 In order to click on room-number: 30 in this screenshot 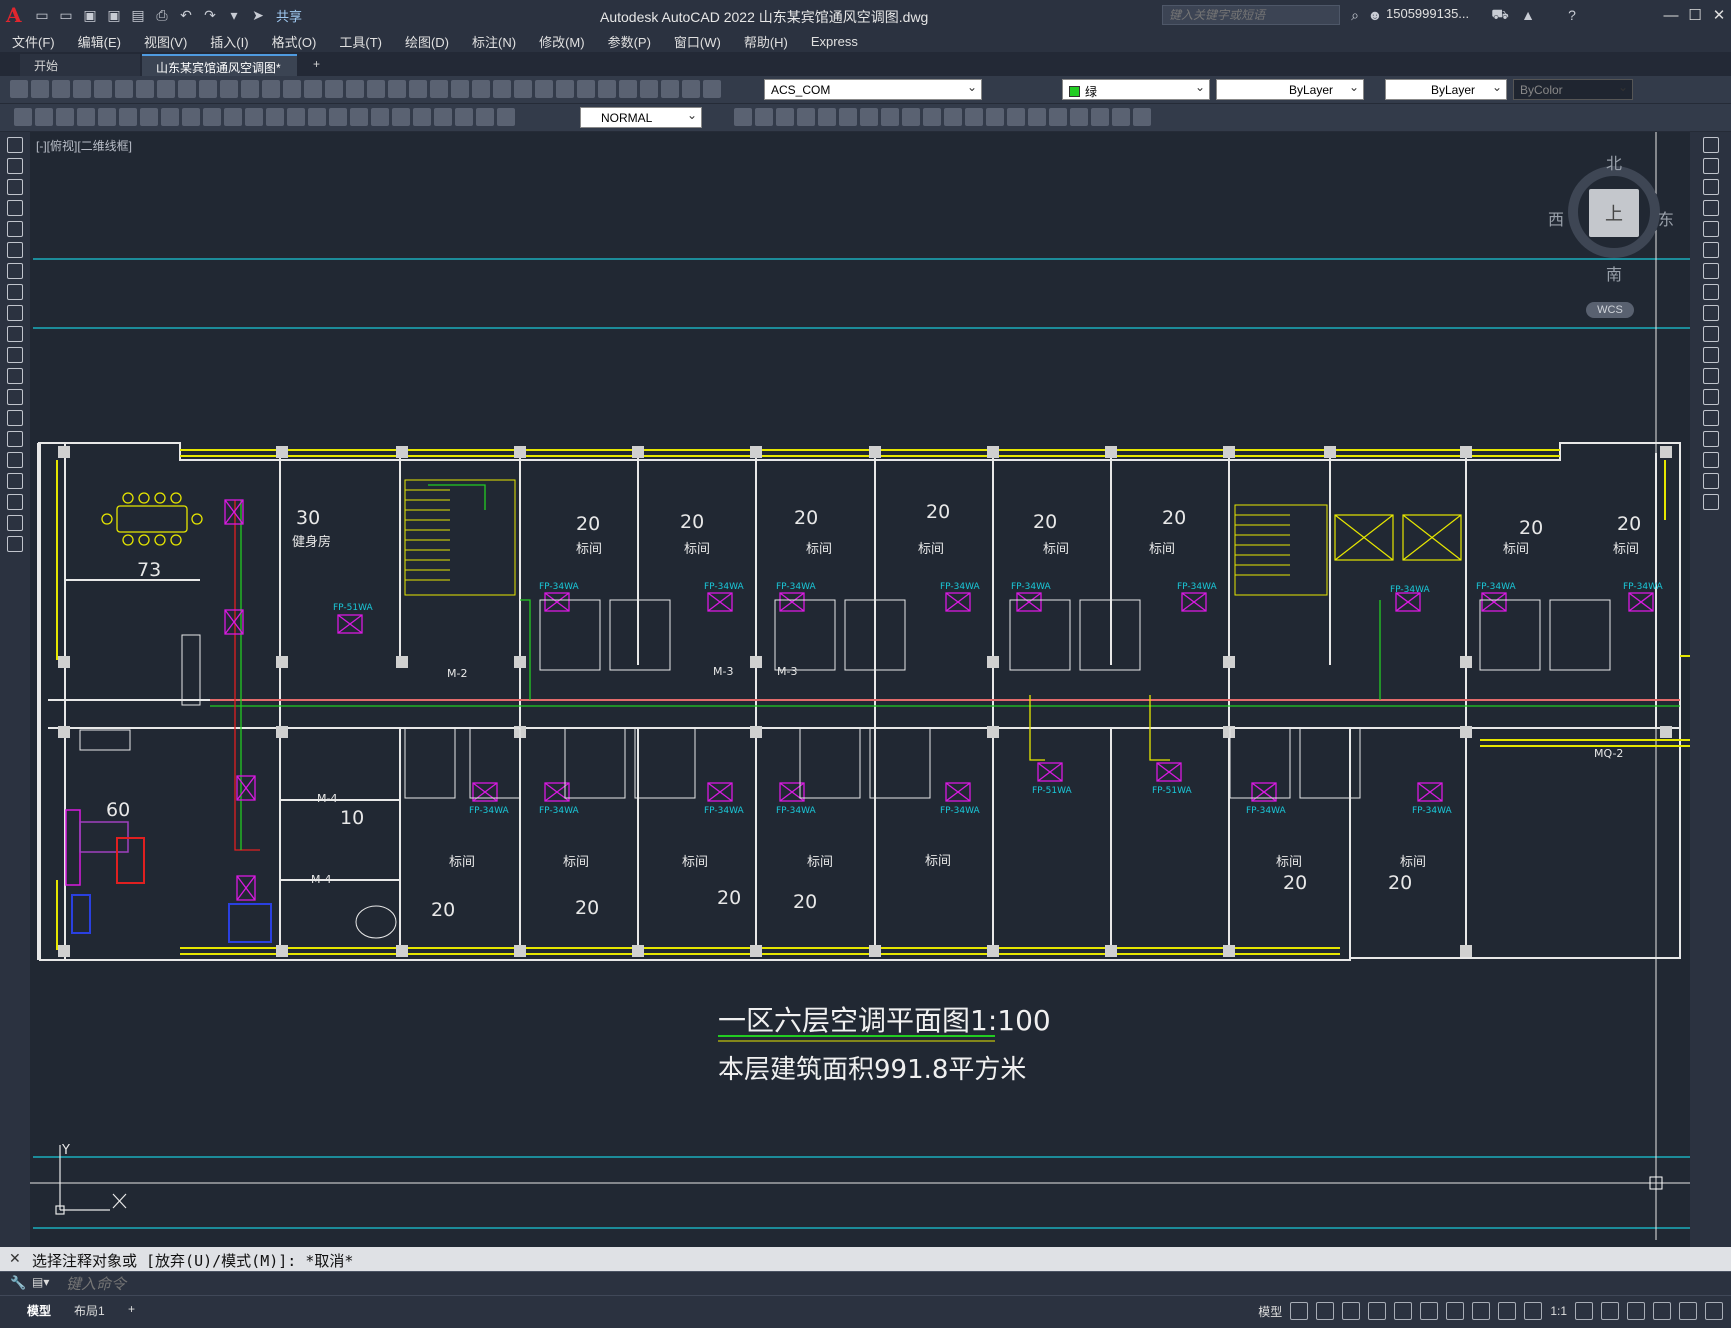, I will do `click(308, 518)`.